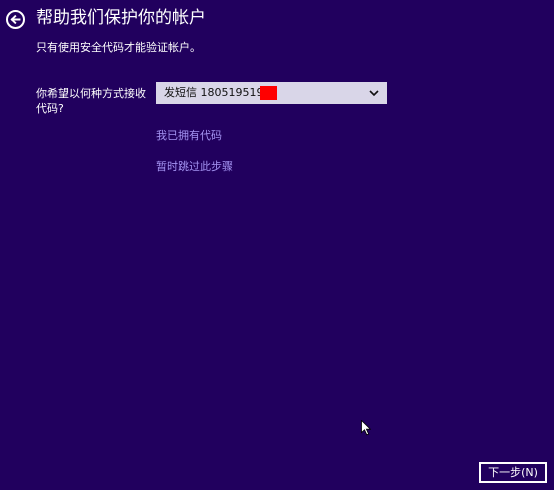 This screenshot has width=554, height=490. I want to click on selected-method-value: 发短信 180519519, so click(214, 92).